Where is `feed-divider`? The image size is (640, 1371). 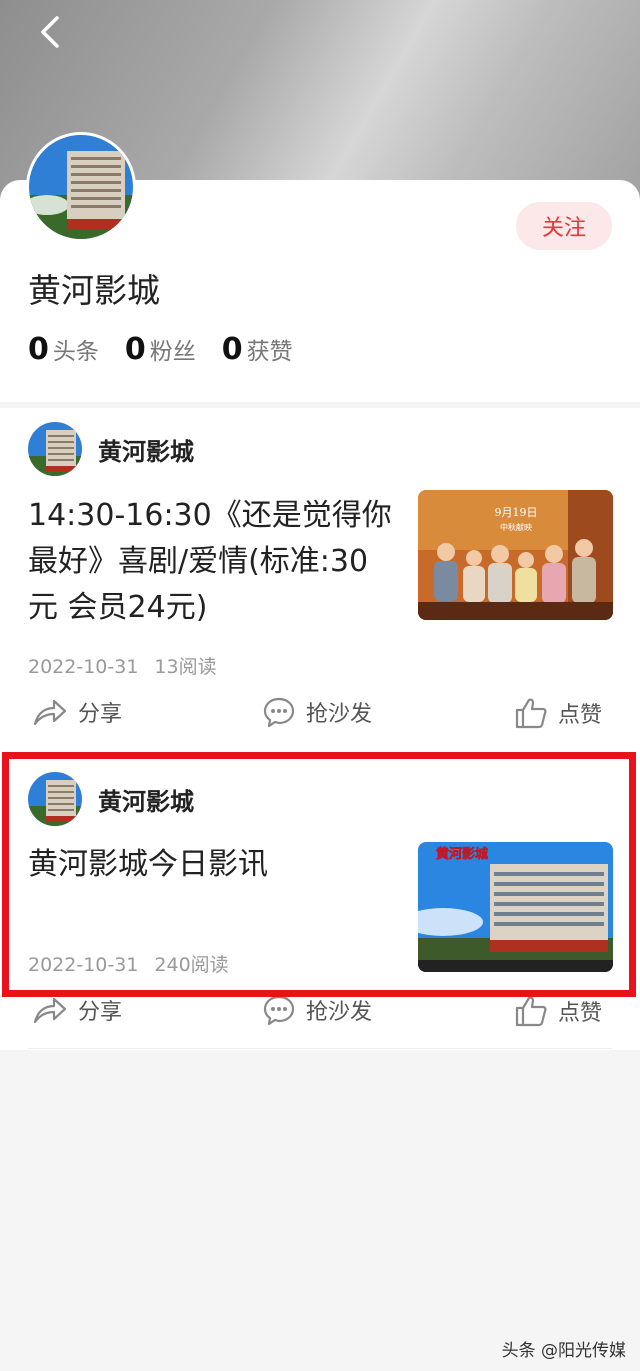 feed-divider is located at coordinates (320, 1048).